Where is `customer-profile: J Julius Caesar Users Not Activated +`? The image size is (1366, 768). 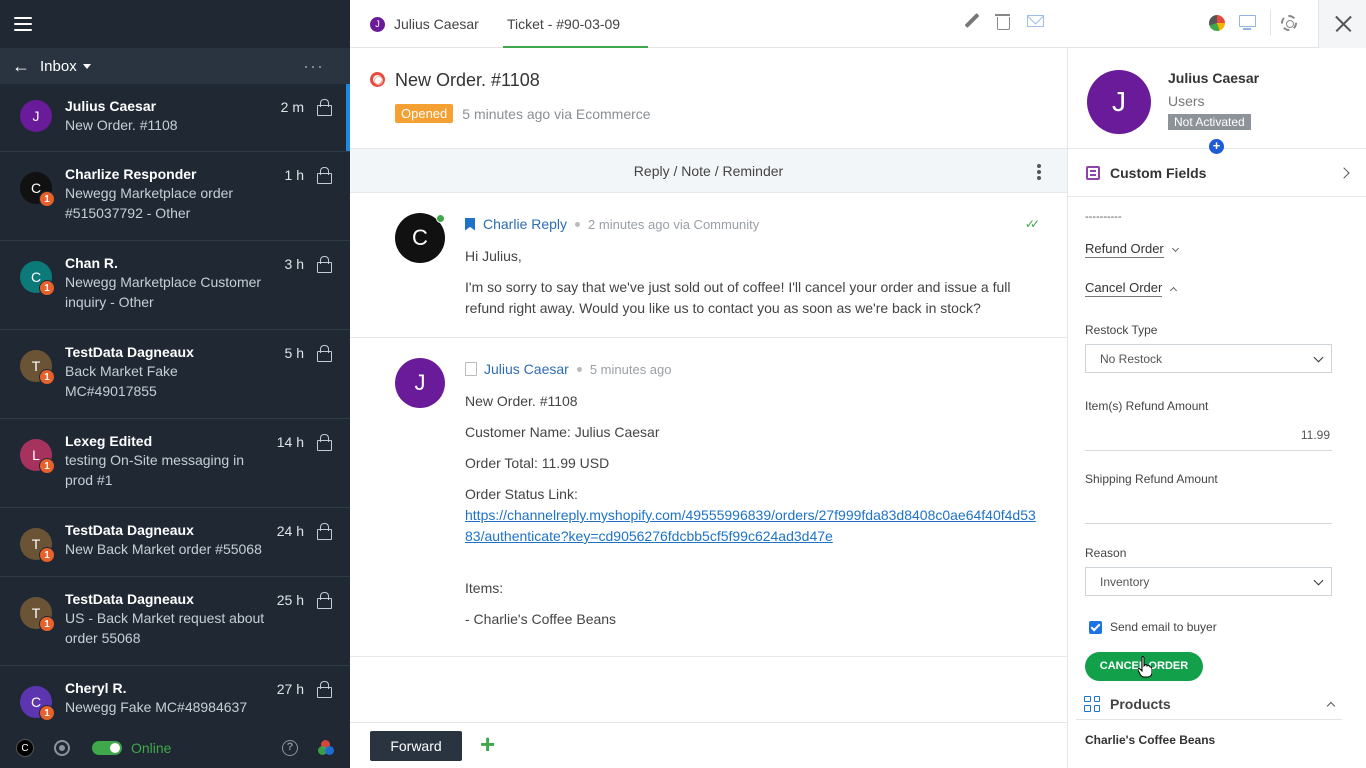 customer-profile: J Julius Caesar Users Not Activated + is located at coordinates (1217, 101).